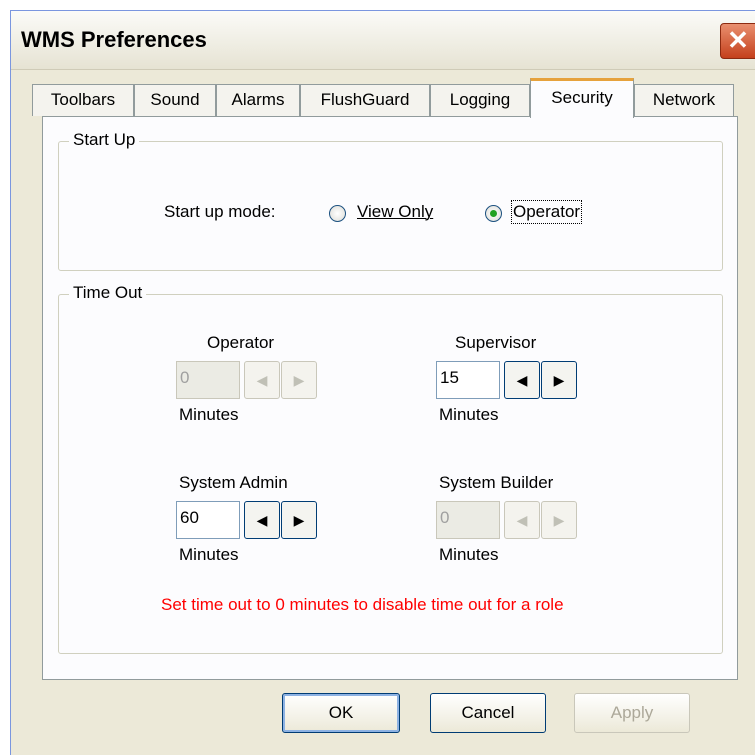 This screenshot has width=755, height=755. I want to click on operator-increment-button: ▶, so click(299, 380).